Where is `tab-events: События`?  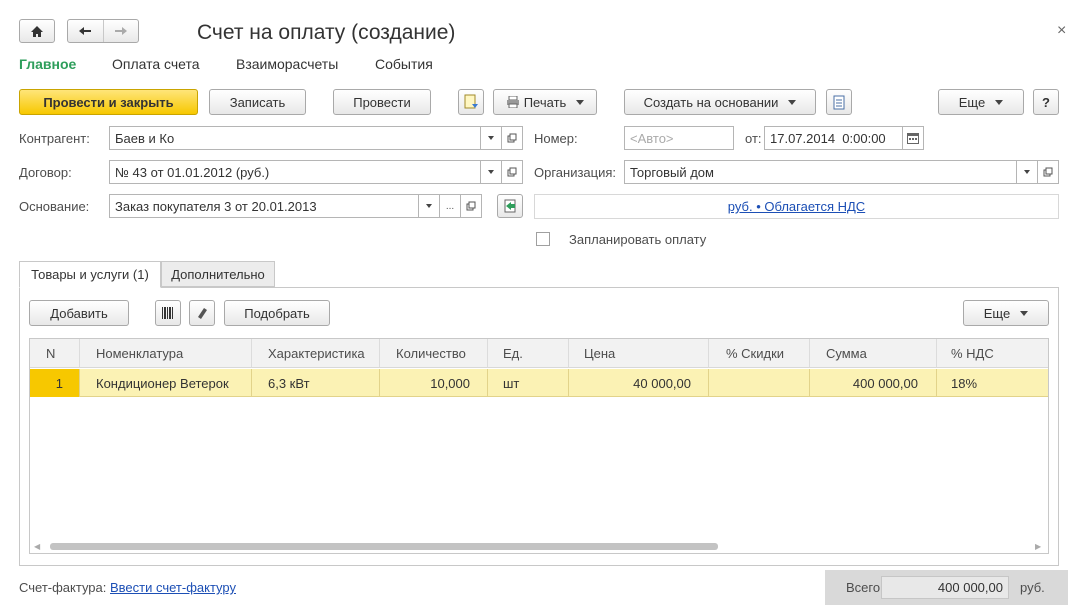
tab-events: События is located at coordinates (404, 64).